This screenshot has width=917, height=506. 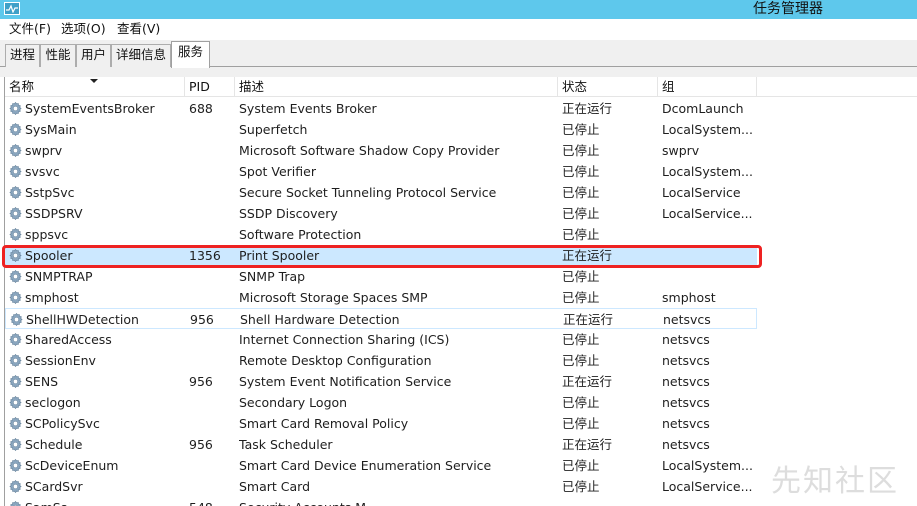 I want to click on service-row: sppsvc Software Protection 已停止, so click(x=381, y=234).